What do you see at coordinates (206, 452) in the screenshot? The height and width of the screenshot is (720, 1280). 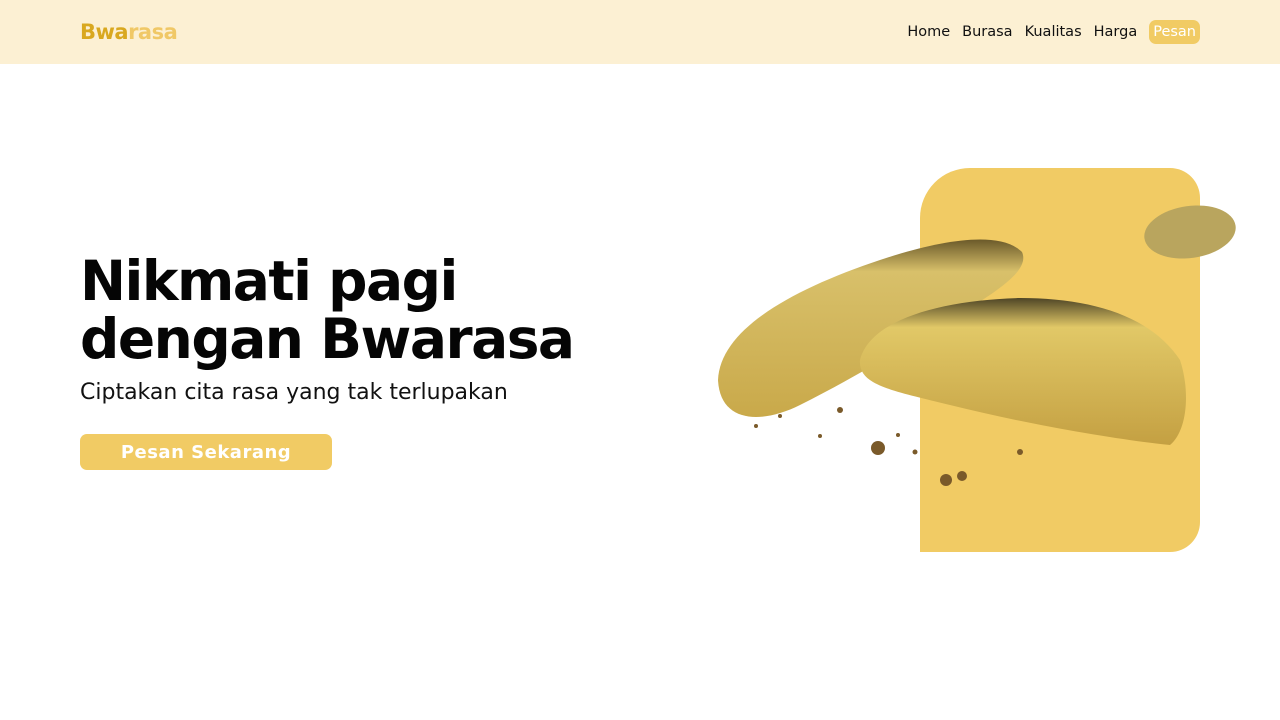 I see `order-now-button: Pesan Sekarang` at bounding box center [206, 452].